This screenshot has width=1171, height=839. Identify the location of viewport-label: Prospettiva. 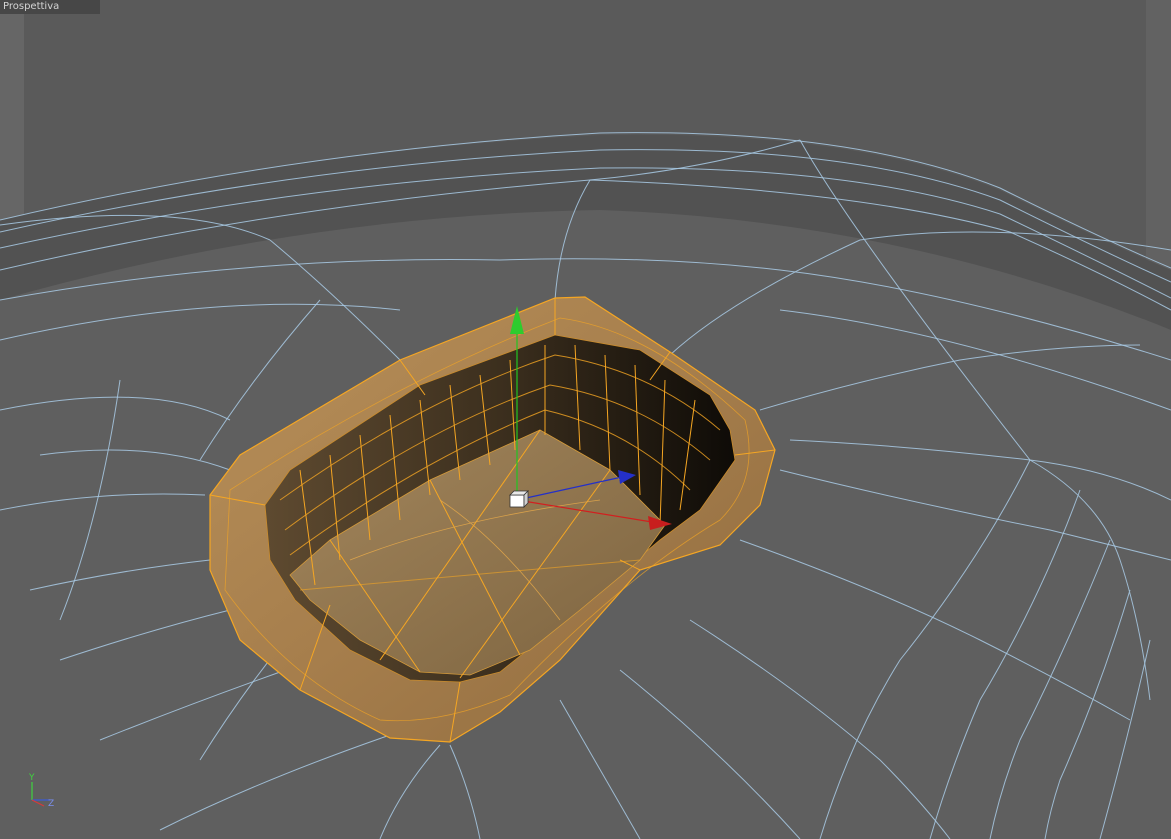
(50, 7).